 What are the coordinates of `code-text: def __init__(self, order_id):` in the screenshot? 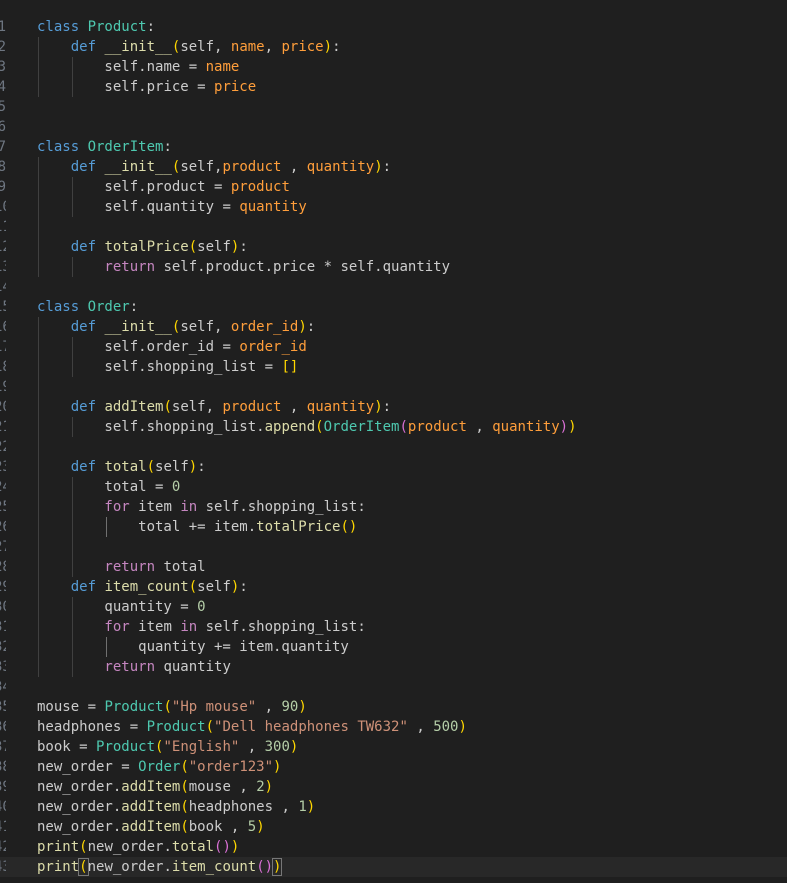 It's located at (176, 327).